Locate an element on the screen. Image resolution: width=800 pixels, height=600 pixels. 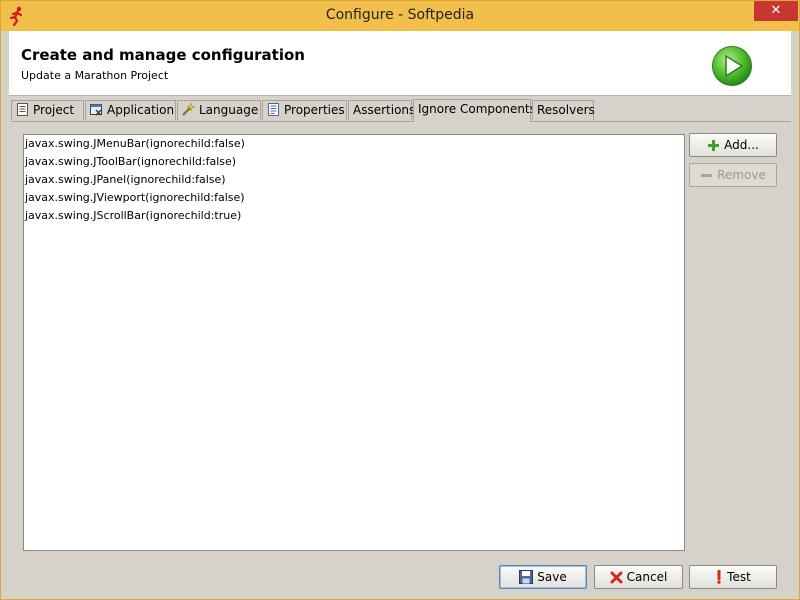
red-x-icon is located at coordinates (616, 577).